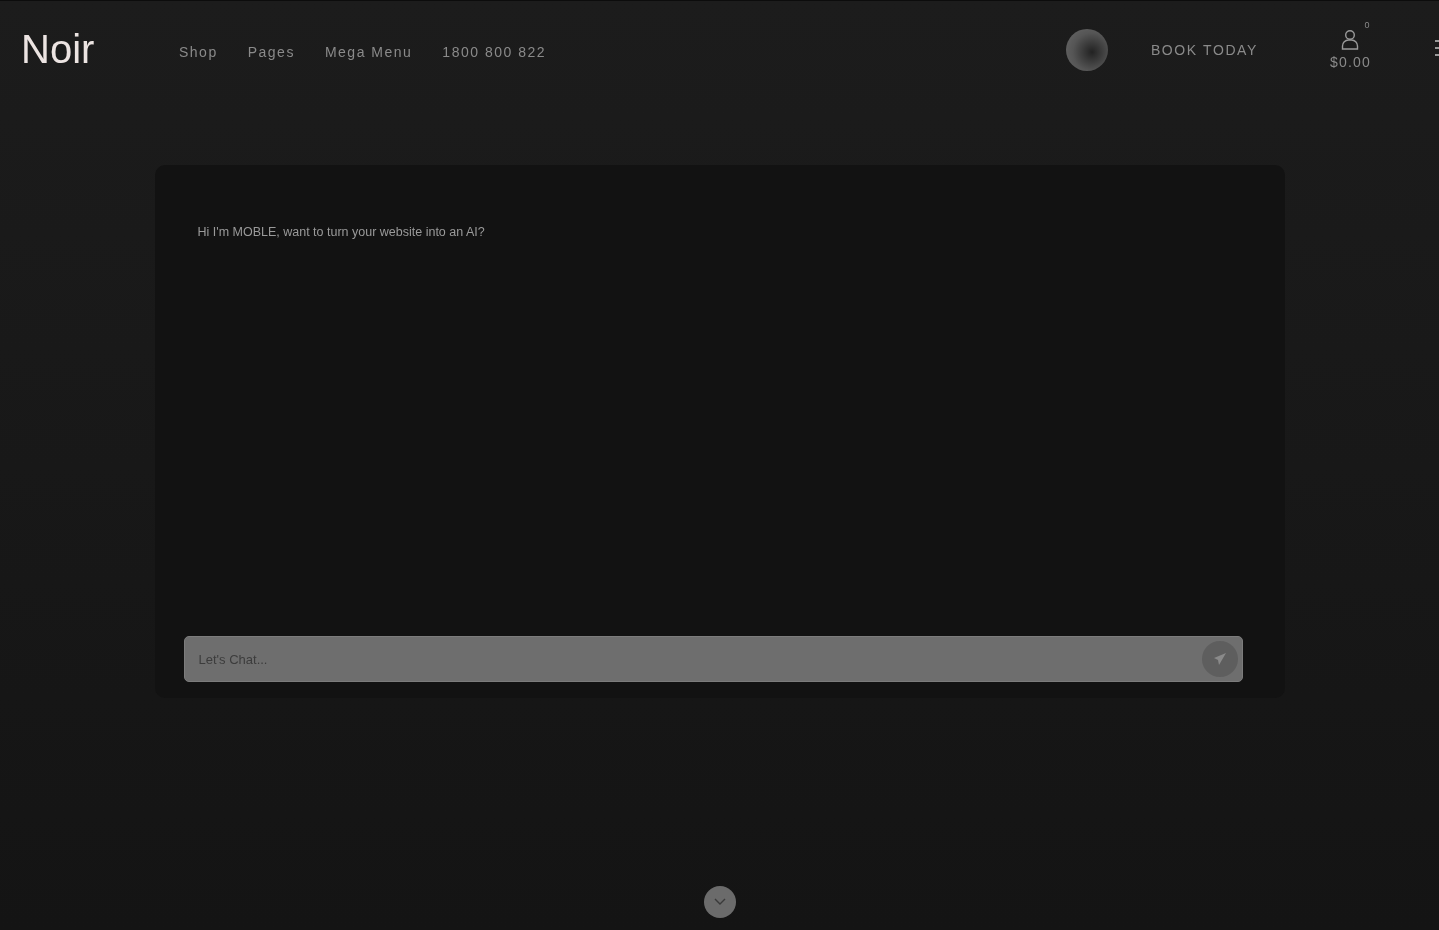 The height and width of the screenshot is (930, 1439). I want to click on sphere-icon, so click(1086, 49).